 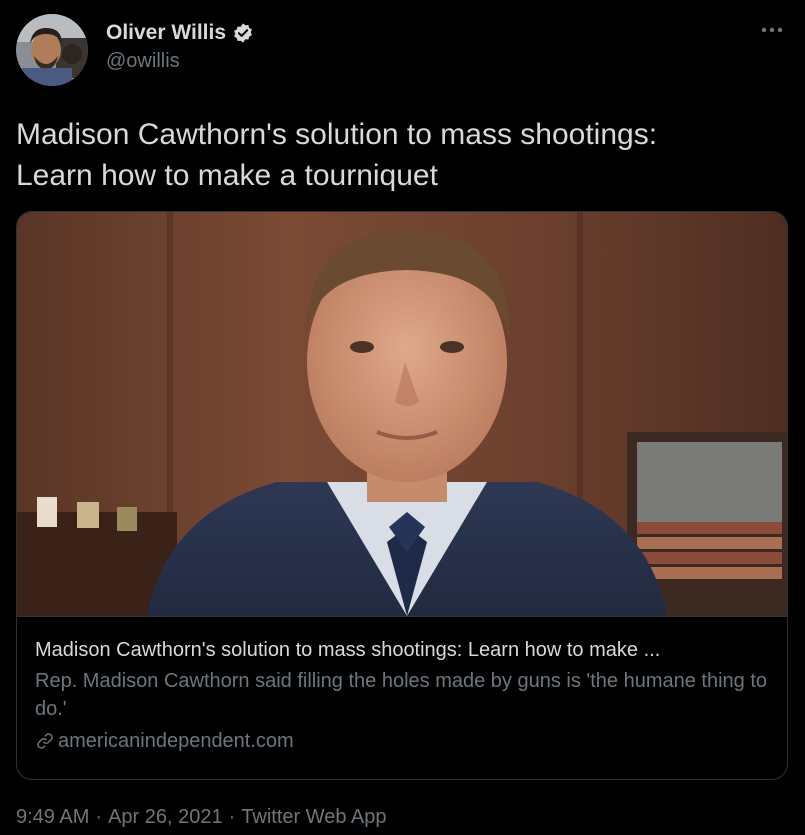 I want to click on user-handle: @owillis, so click(x=180, y=61).